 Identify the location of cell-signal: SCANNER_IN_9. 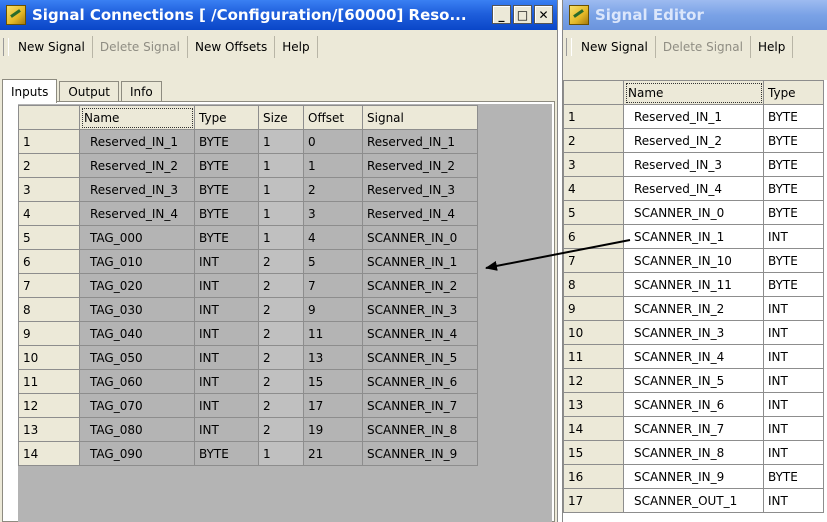
(420, 453).